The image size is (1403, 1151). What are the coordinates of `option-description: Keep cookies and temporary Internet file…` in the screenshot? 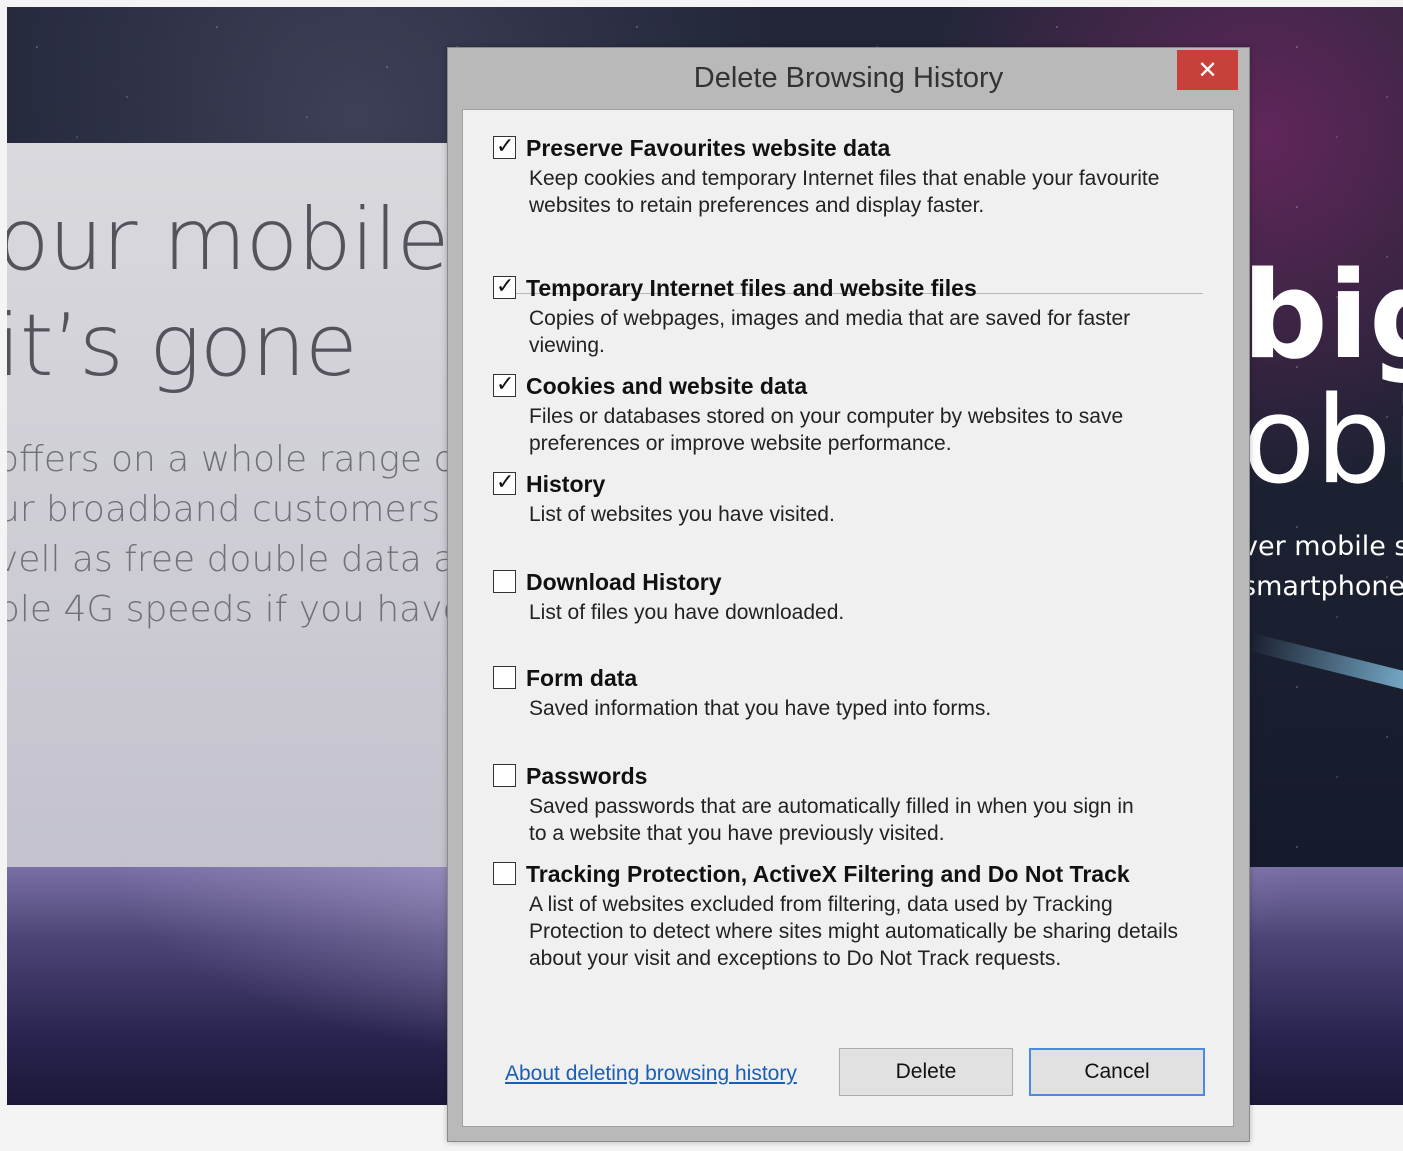 It's located at (844, 192).